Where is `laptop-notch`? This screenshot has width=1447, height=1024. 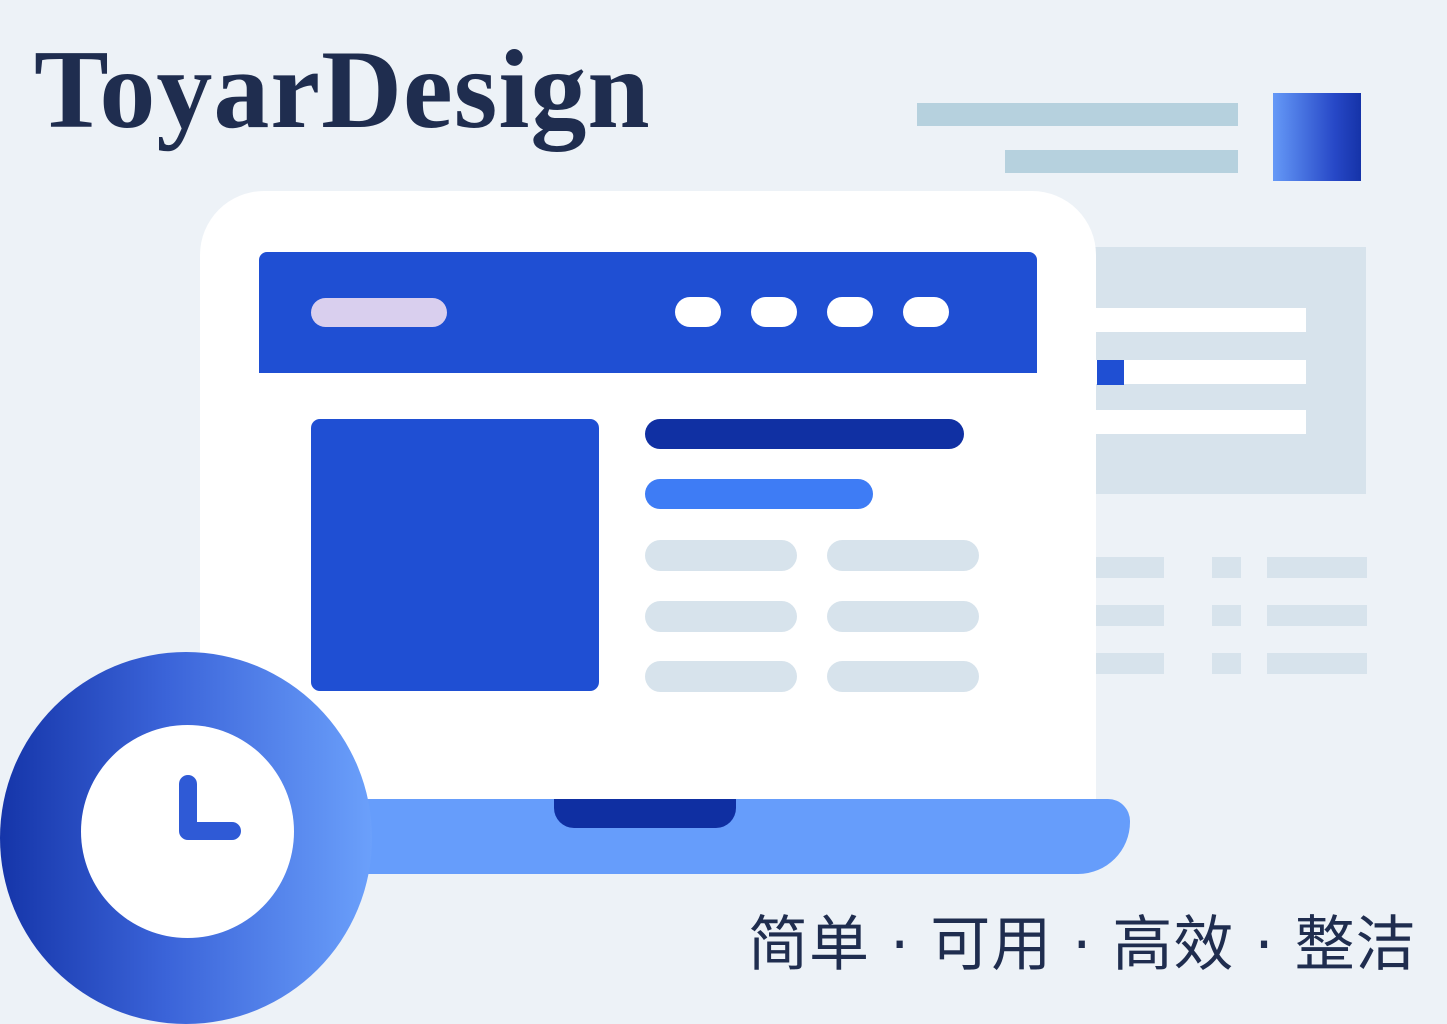
laptop-notch is located at coordinates (645, 813).